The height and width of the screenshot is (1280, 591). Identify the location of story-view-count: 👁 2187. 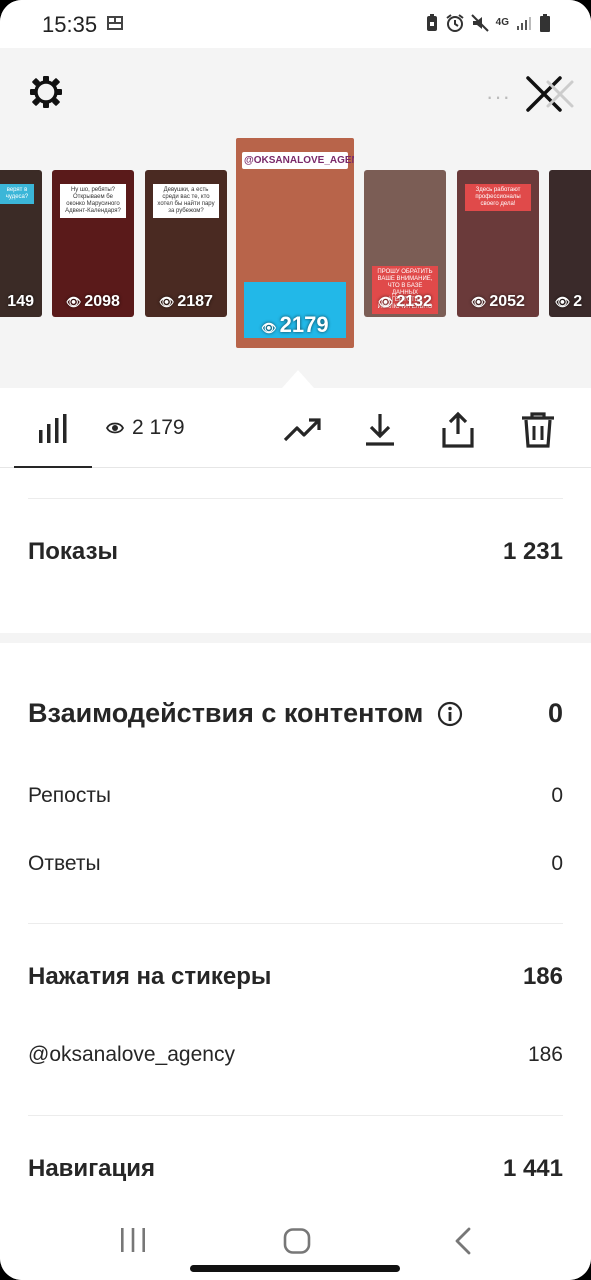
(186, 301).